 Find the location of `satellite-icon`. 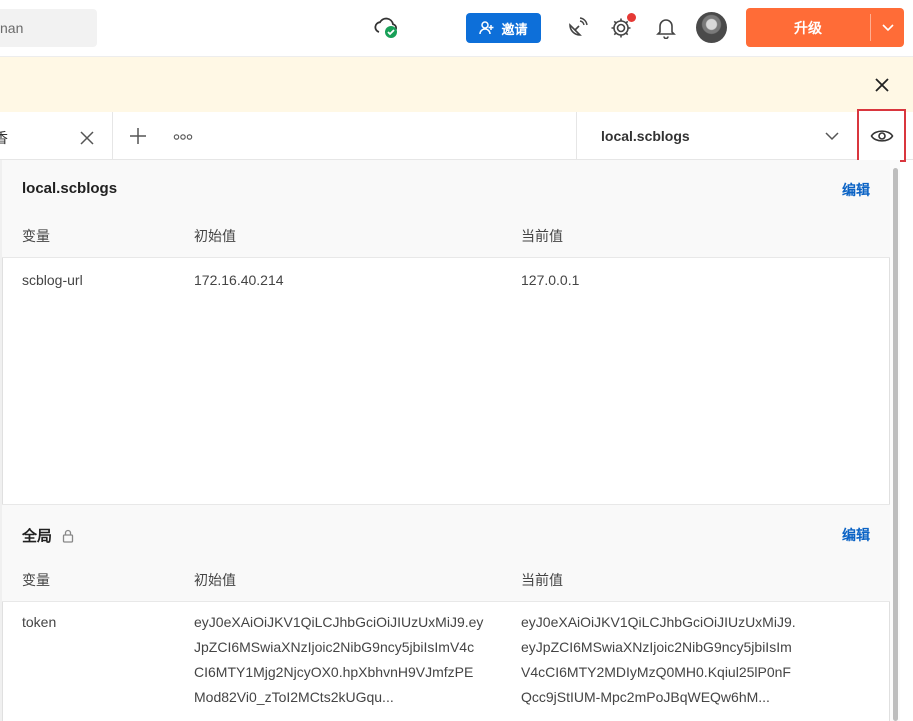

satellite-icon is located at coordinates (577, 28).